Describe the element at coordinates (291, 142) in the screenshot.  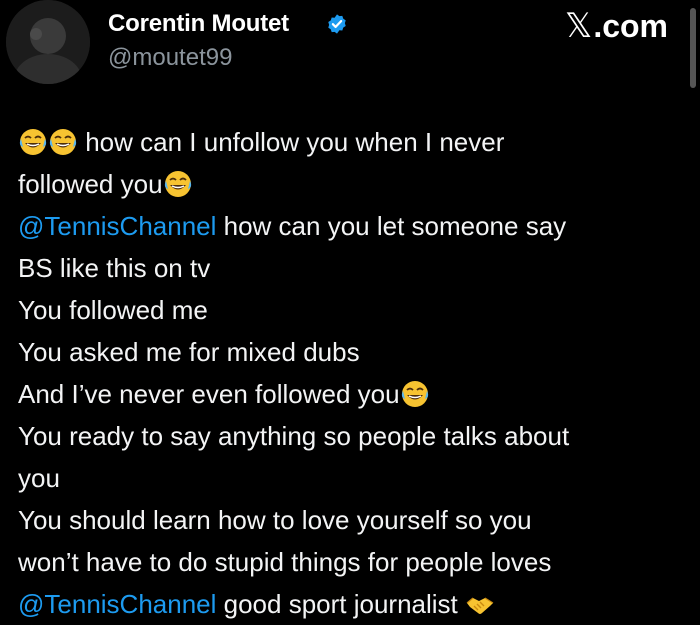
I see `tweet-text-segment: how can I unfollow you when I never` at that location.